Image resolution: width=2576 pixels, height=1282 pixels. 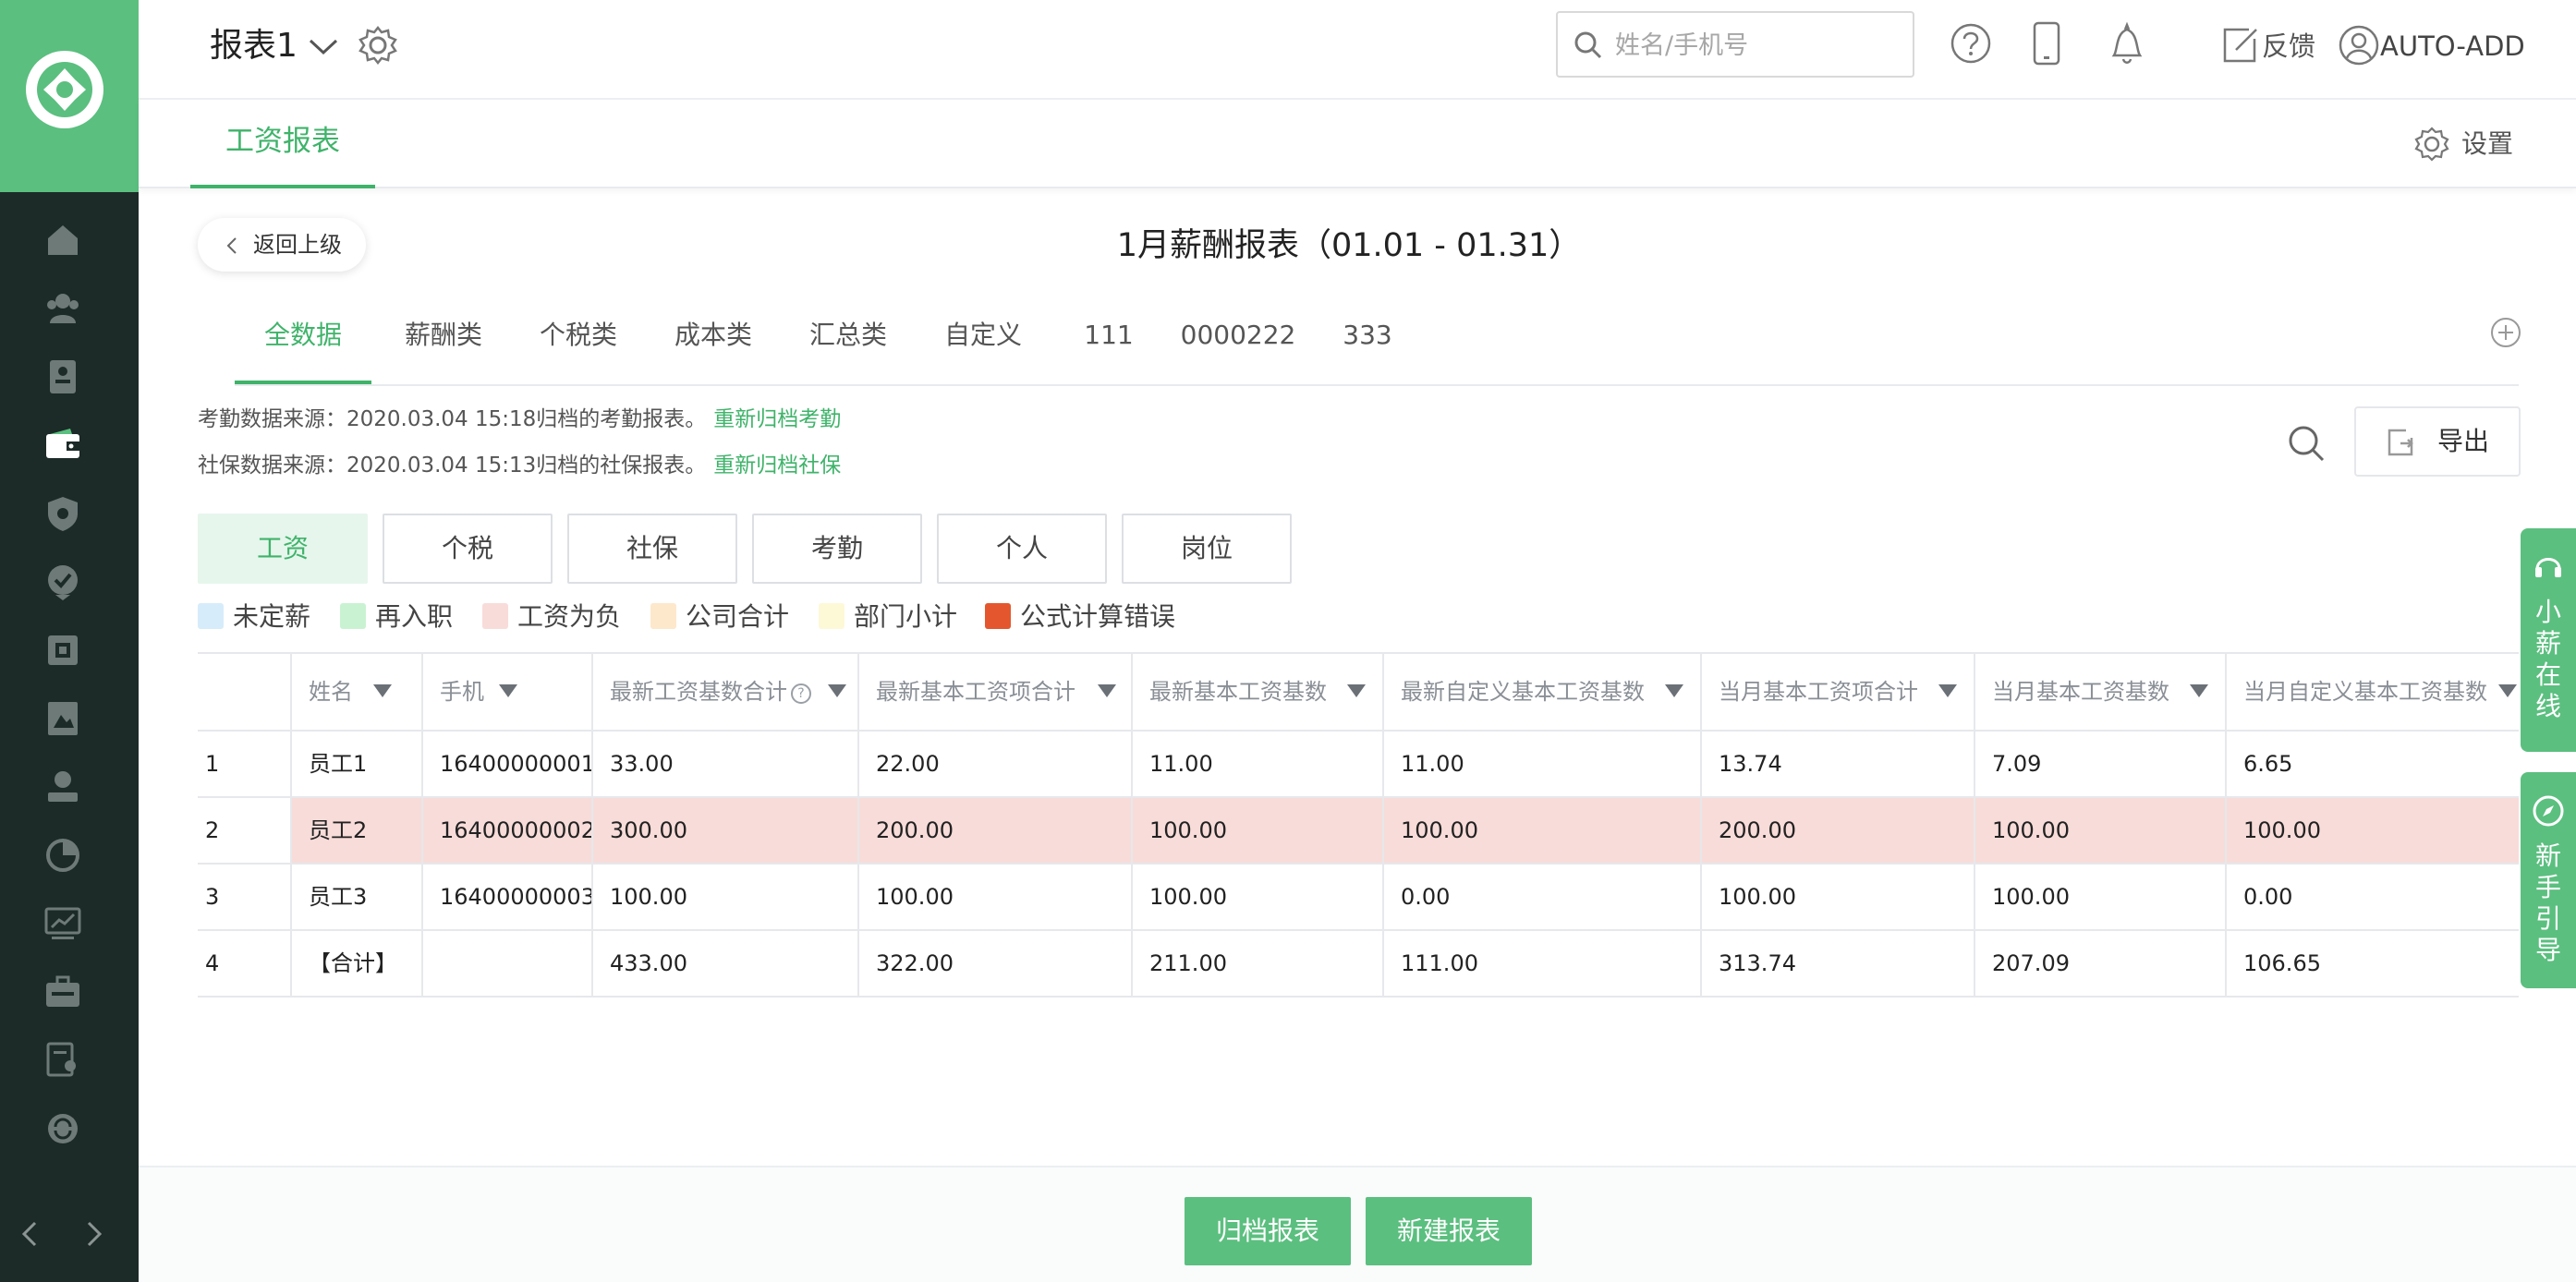 What do you see at coordinates (1258, 764) in the screenshot?
I see `table-cell: 11.00` at bounding box center [1258, 764].